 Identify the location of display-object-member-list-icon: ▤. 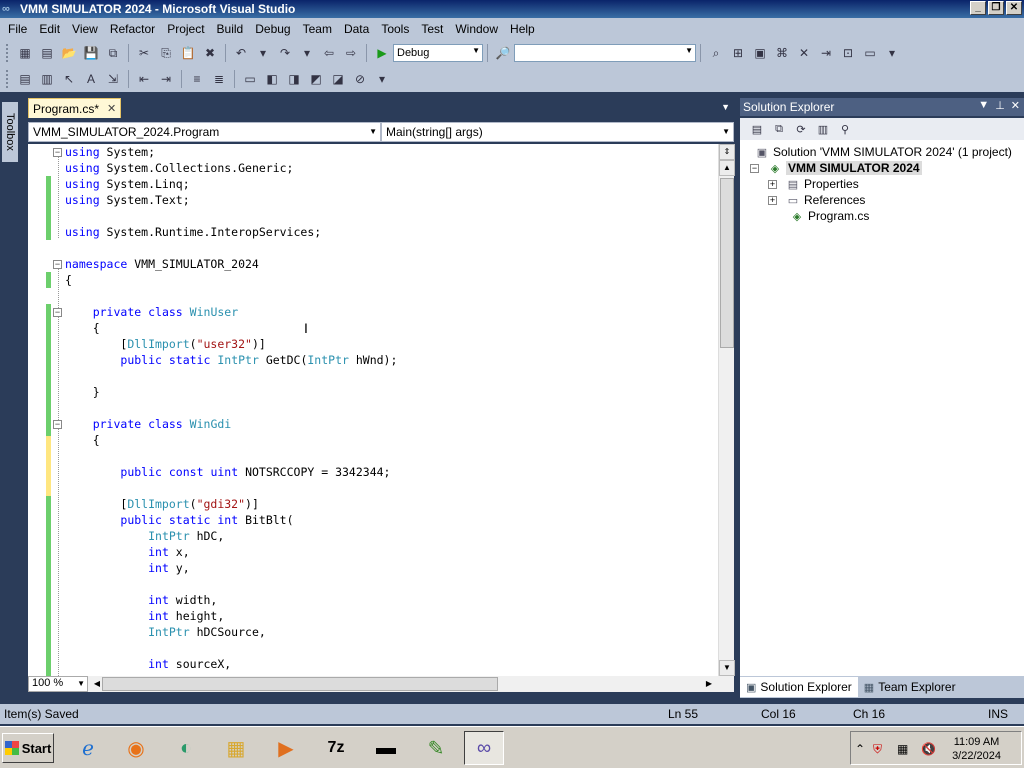
(25, 79).